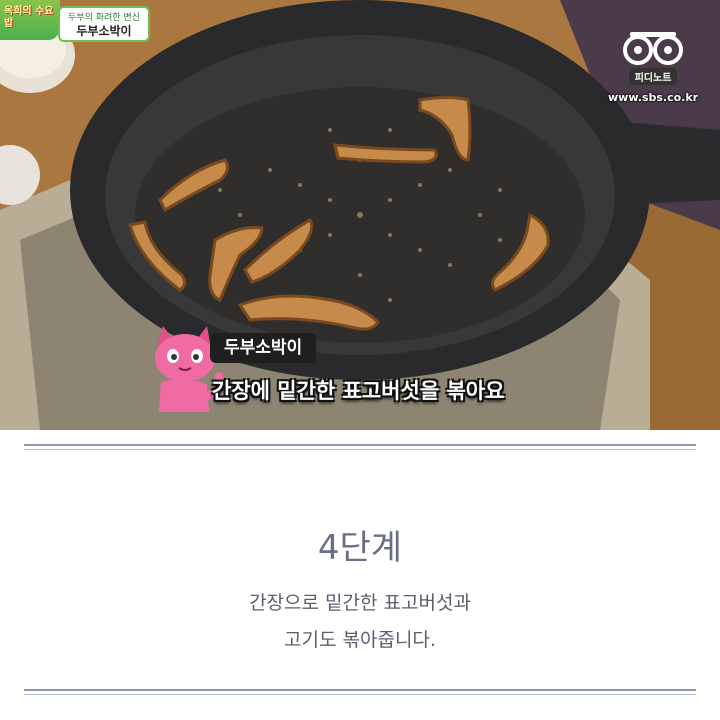  I want to click on show-logo: 옥희의 수요밥, so click(30, 20).